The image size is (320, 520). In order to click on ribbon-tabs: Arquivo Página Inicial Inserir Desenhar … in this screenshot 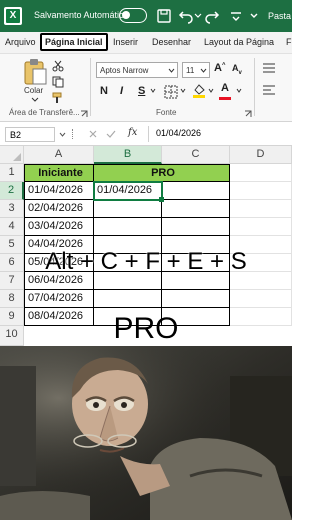, I will do `click(146, 43)`.